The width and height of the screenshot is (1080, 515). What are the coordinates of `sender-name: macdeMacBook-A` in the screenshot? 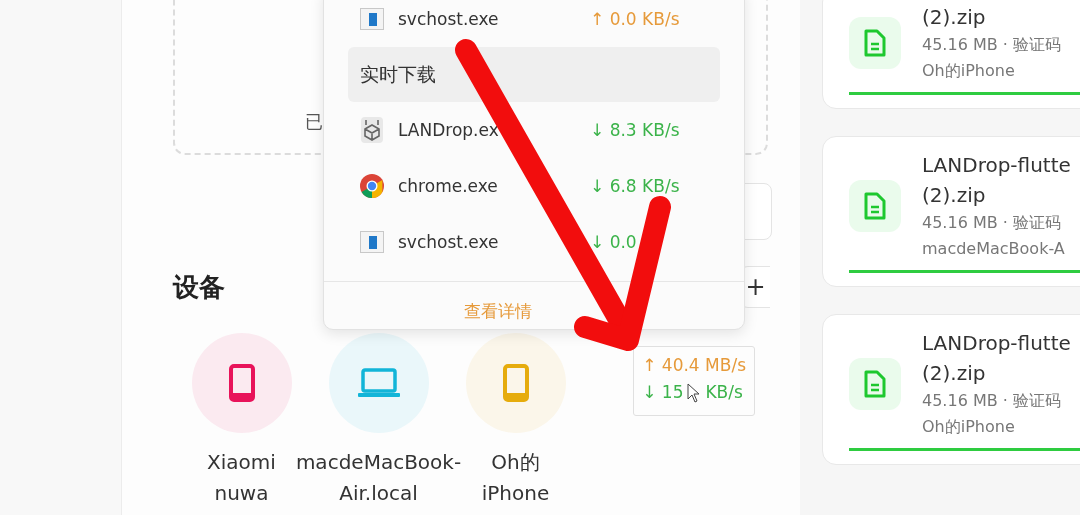 It's located at (994, 249).